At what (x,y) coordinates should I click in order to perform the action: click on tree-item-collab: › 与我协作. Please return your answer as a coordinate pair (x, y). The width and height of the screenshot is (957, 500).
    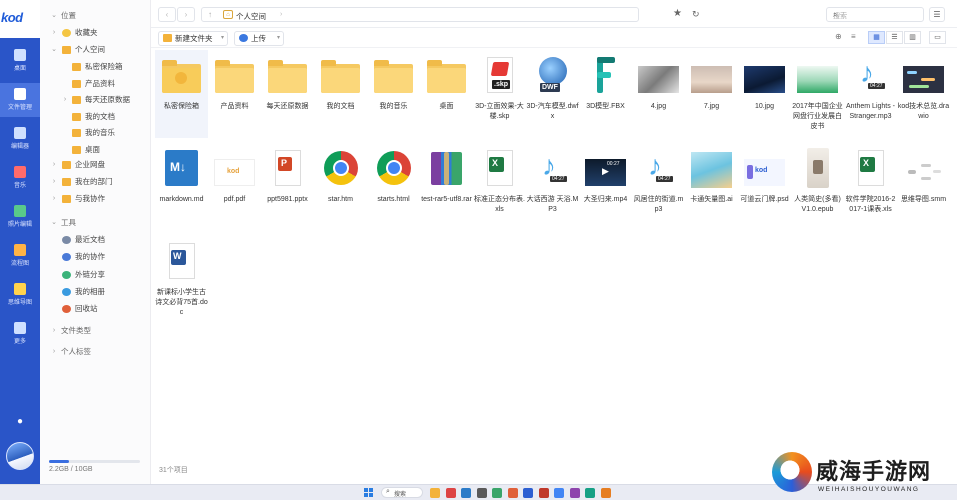
    Looking at the image, I should click on (95, 199).